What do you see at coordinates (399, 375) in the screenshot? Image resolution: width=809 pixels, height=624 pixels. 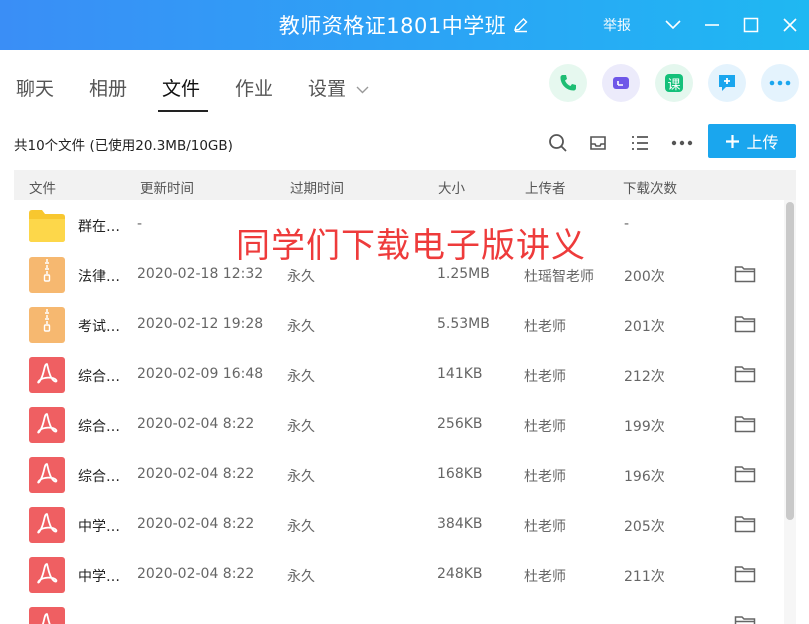 I see `file-row: 综合… 2020-02-09 16:48 永久 141KB 杜老师 212次` at bounding box center [399, 375].